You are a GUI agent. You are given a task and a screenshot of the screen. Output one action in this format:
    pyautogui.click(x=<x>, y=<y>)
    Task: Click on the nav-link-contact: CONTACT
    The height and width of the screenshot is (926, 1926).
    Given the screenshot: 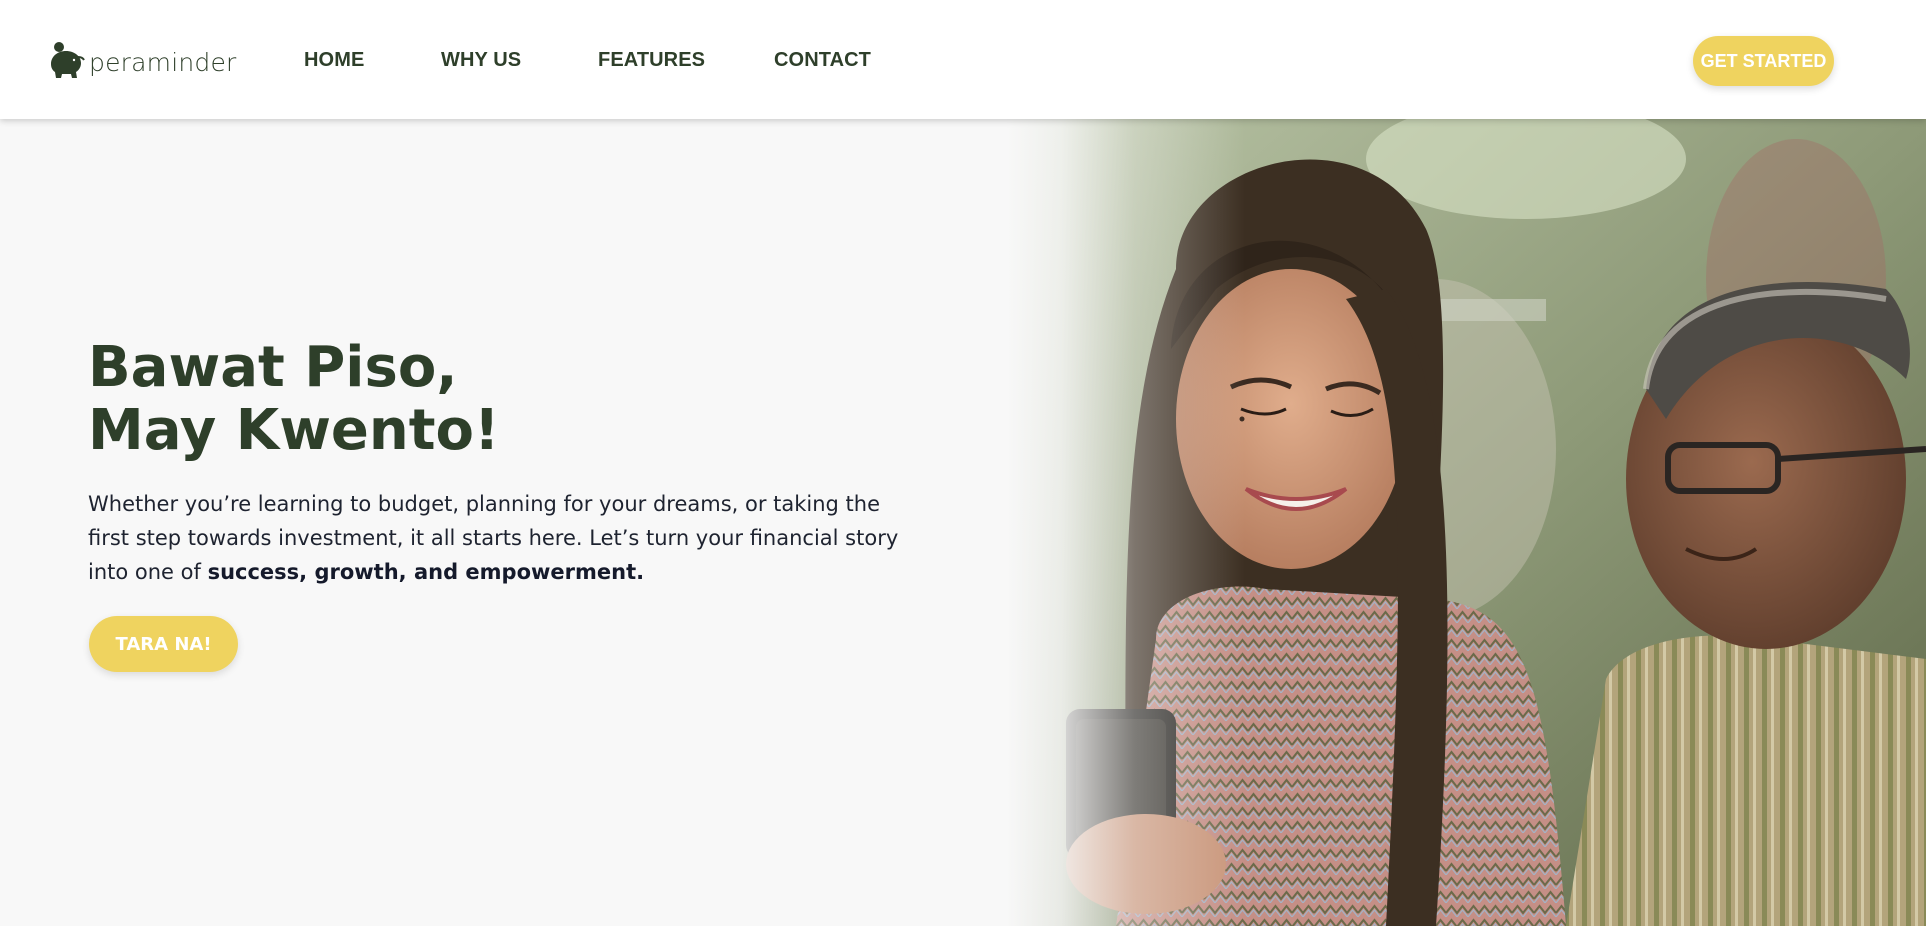 What is the action you would take?
    pyautogui.click(x=822, y=60)
    